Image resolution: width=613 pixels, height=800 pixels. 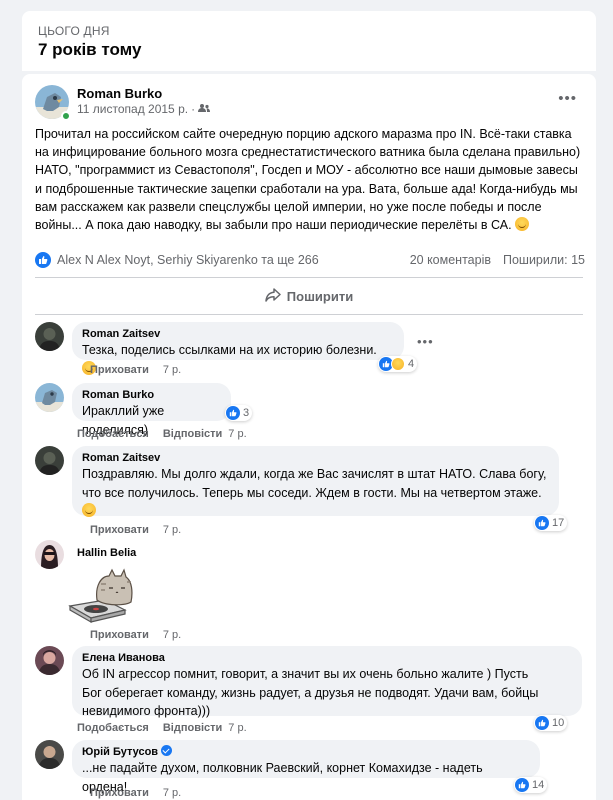 I want to click on friends-icon, so click(x=204, y=109).